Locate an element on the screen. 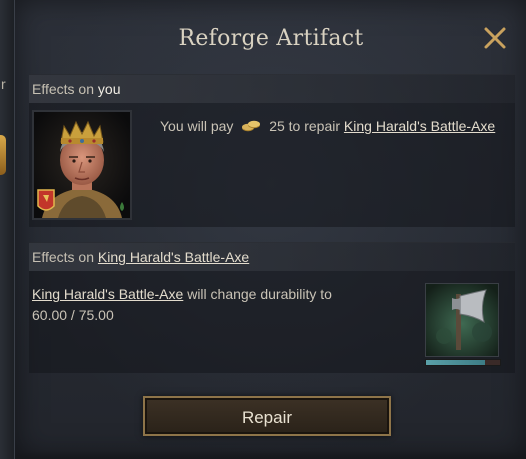 This screenshot has width=526, height=459. section-title: Effects on you is located at coordinates (76, 89).